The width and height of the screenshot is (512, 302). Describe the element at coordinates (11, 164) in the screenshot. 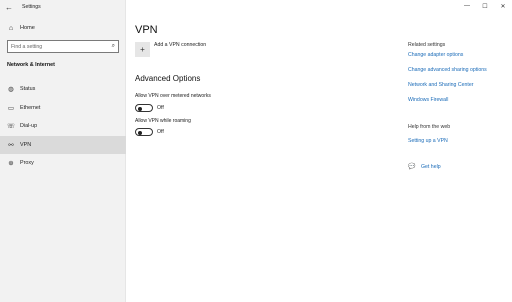

I see `proxy-globe-icon: ⊕` at that location.